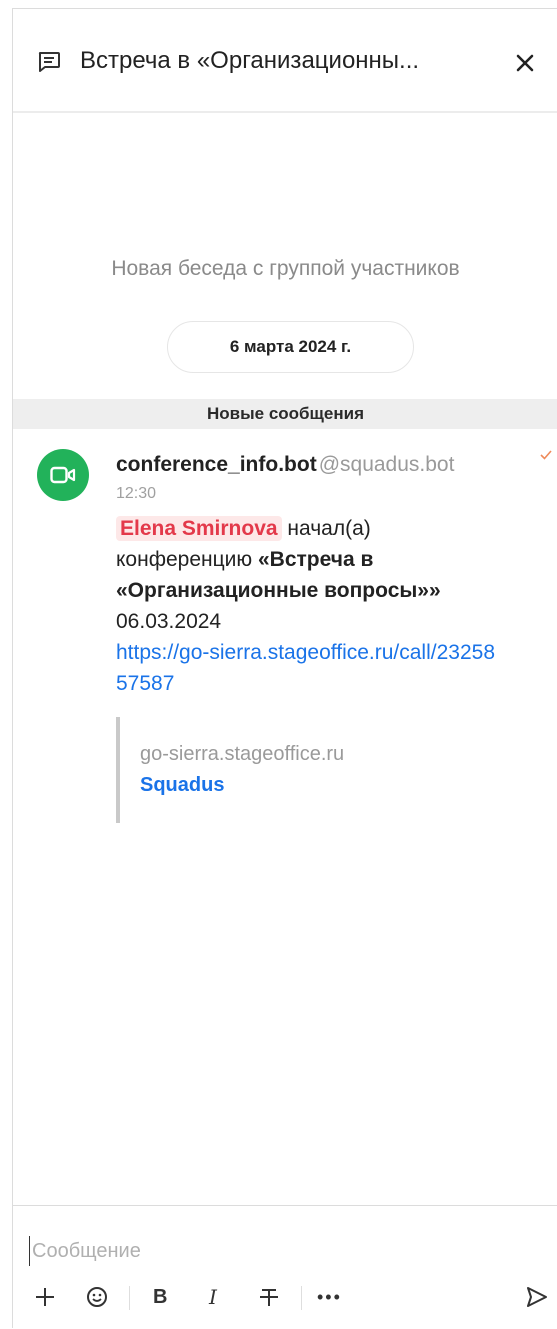 The width and height of the screenshot is (557, 1329). Describe the element at coordinates (160, 1297) in the screenshot. I see `bold-button: B` at that location.